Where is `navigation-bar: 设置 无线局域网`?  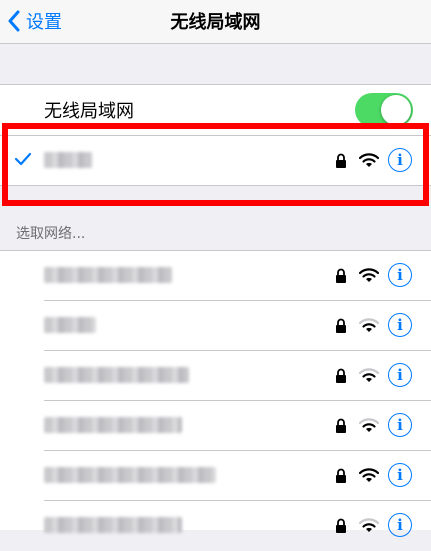 navigation-bar: 设置 无线局域网 is located at coordinates (215, 22).